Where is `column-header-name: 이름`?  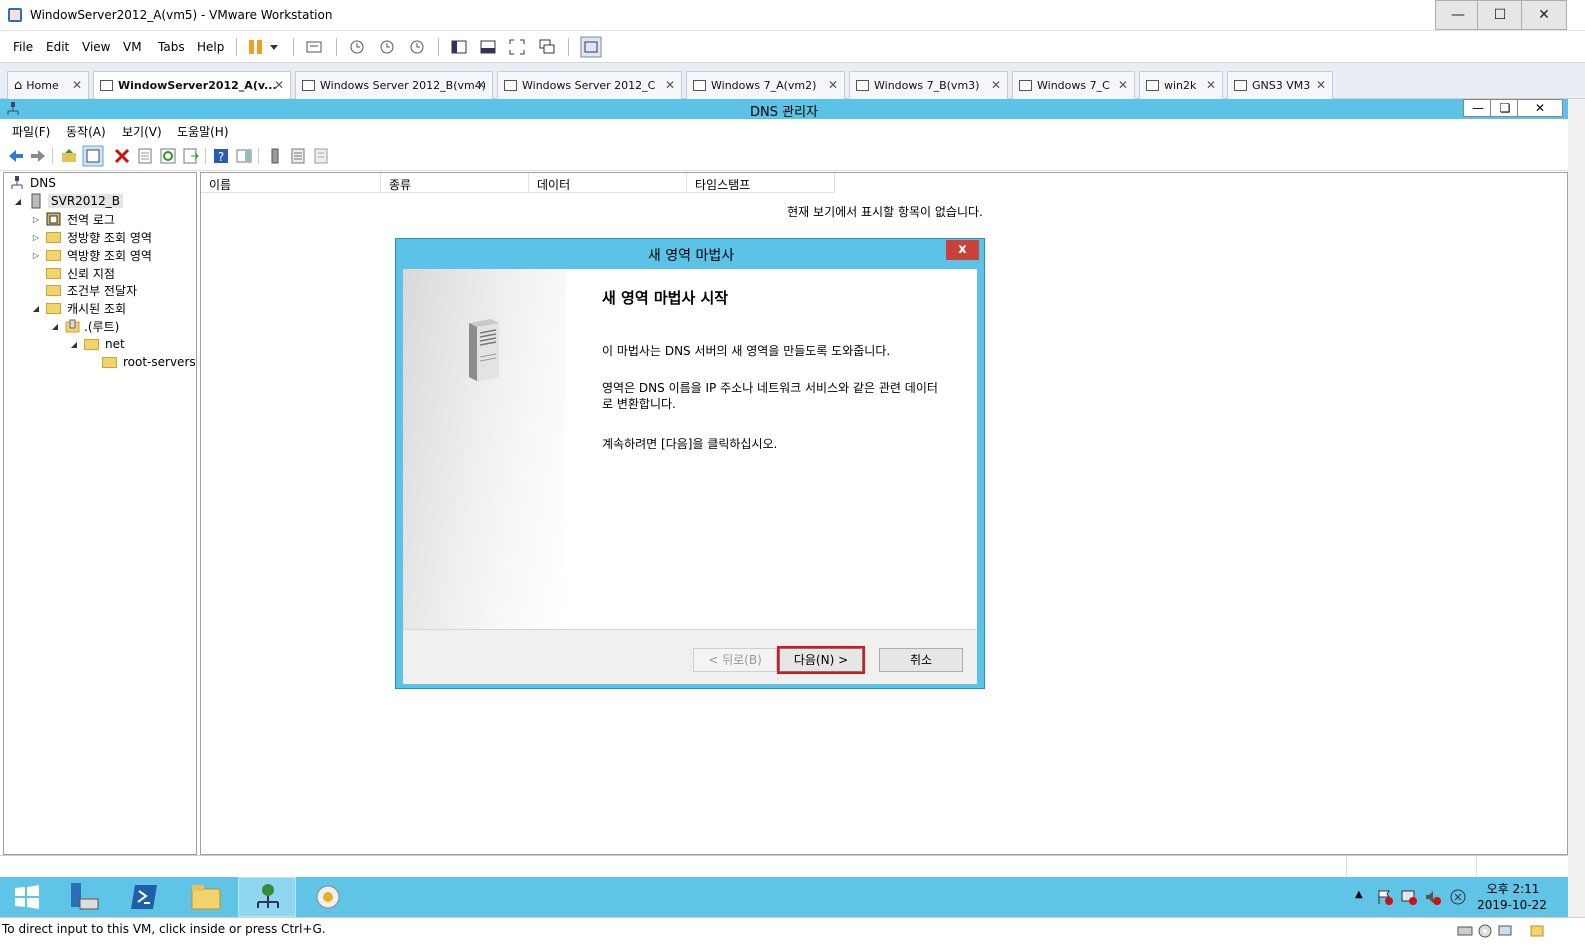
column-header-name: 이름 is located at coordinates (291, 183).